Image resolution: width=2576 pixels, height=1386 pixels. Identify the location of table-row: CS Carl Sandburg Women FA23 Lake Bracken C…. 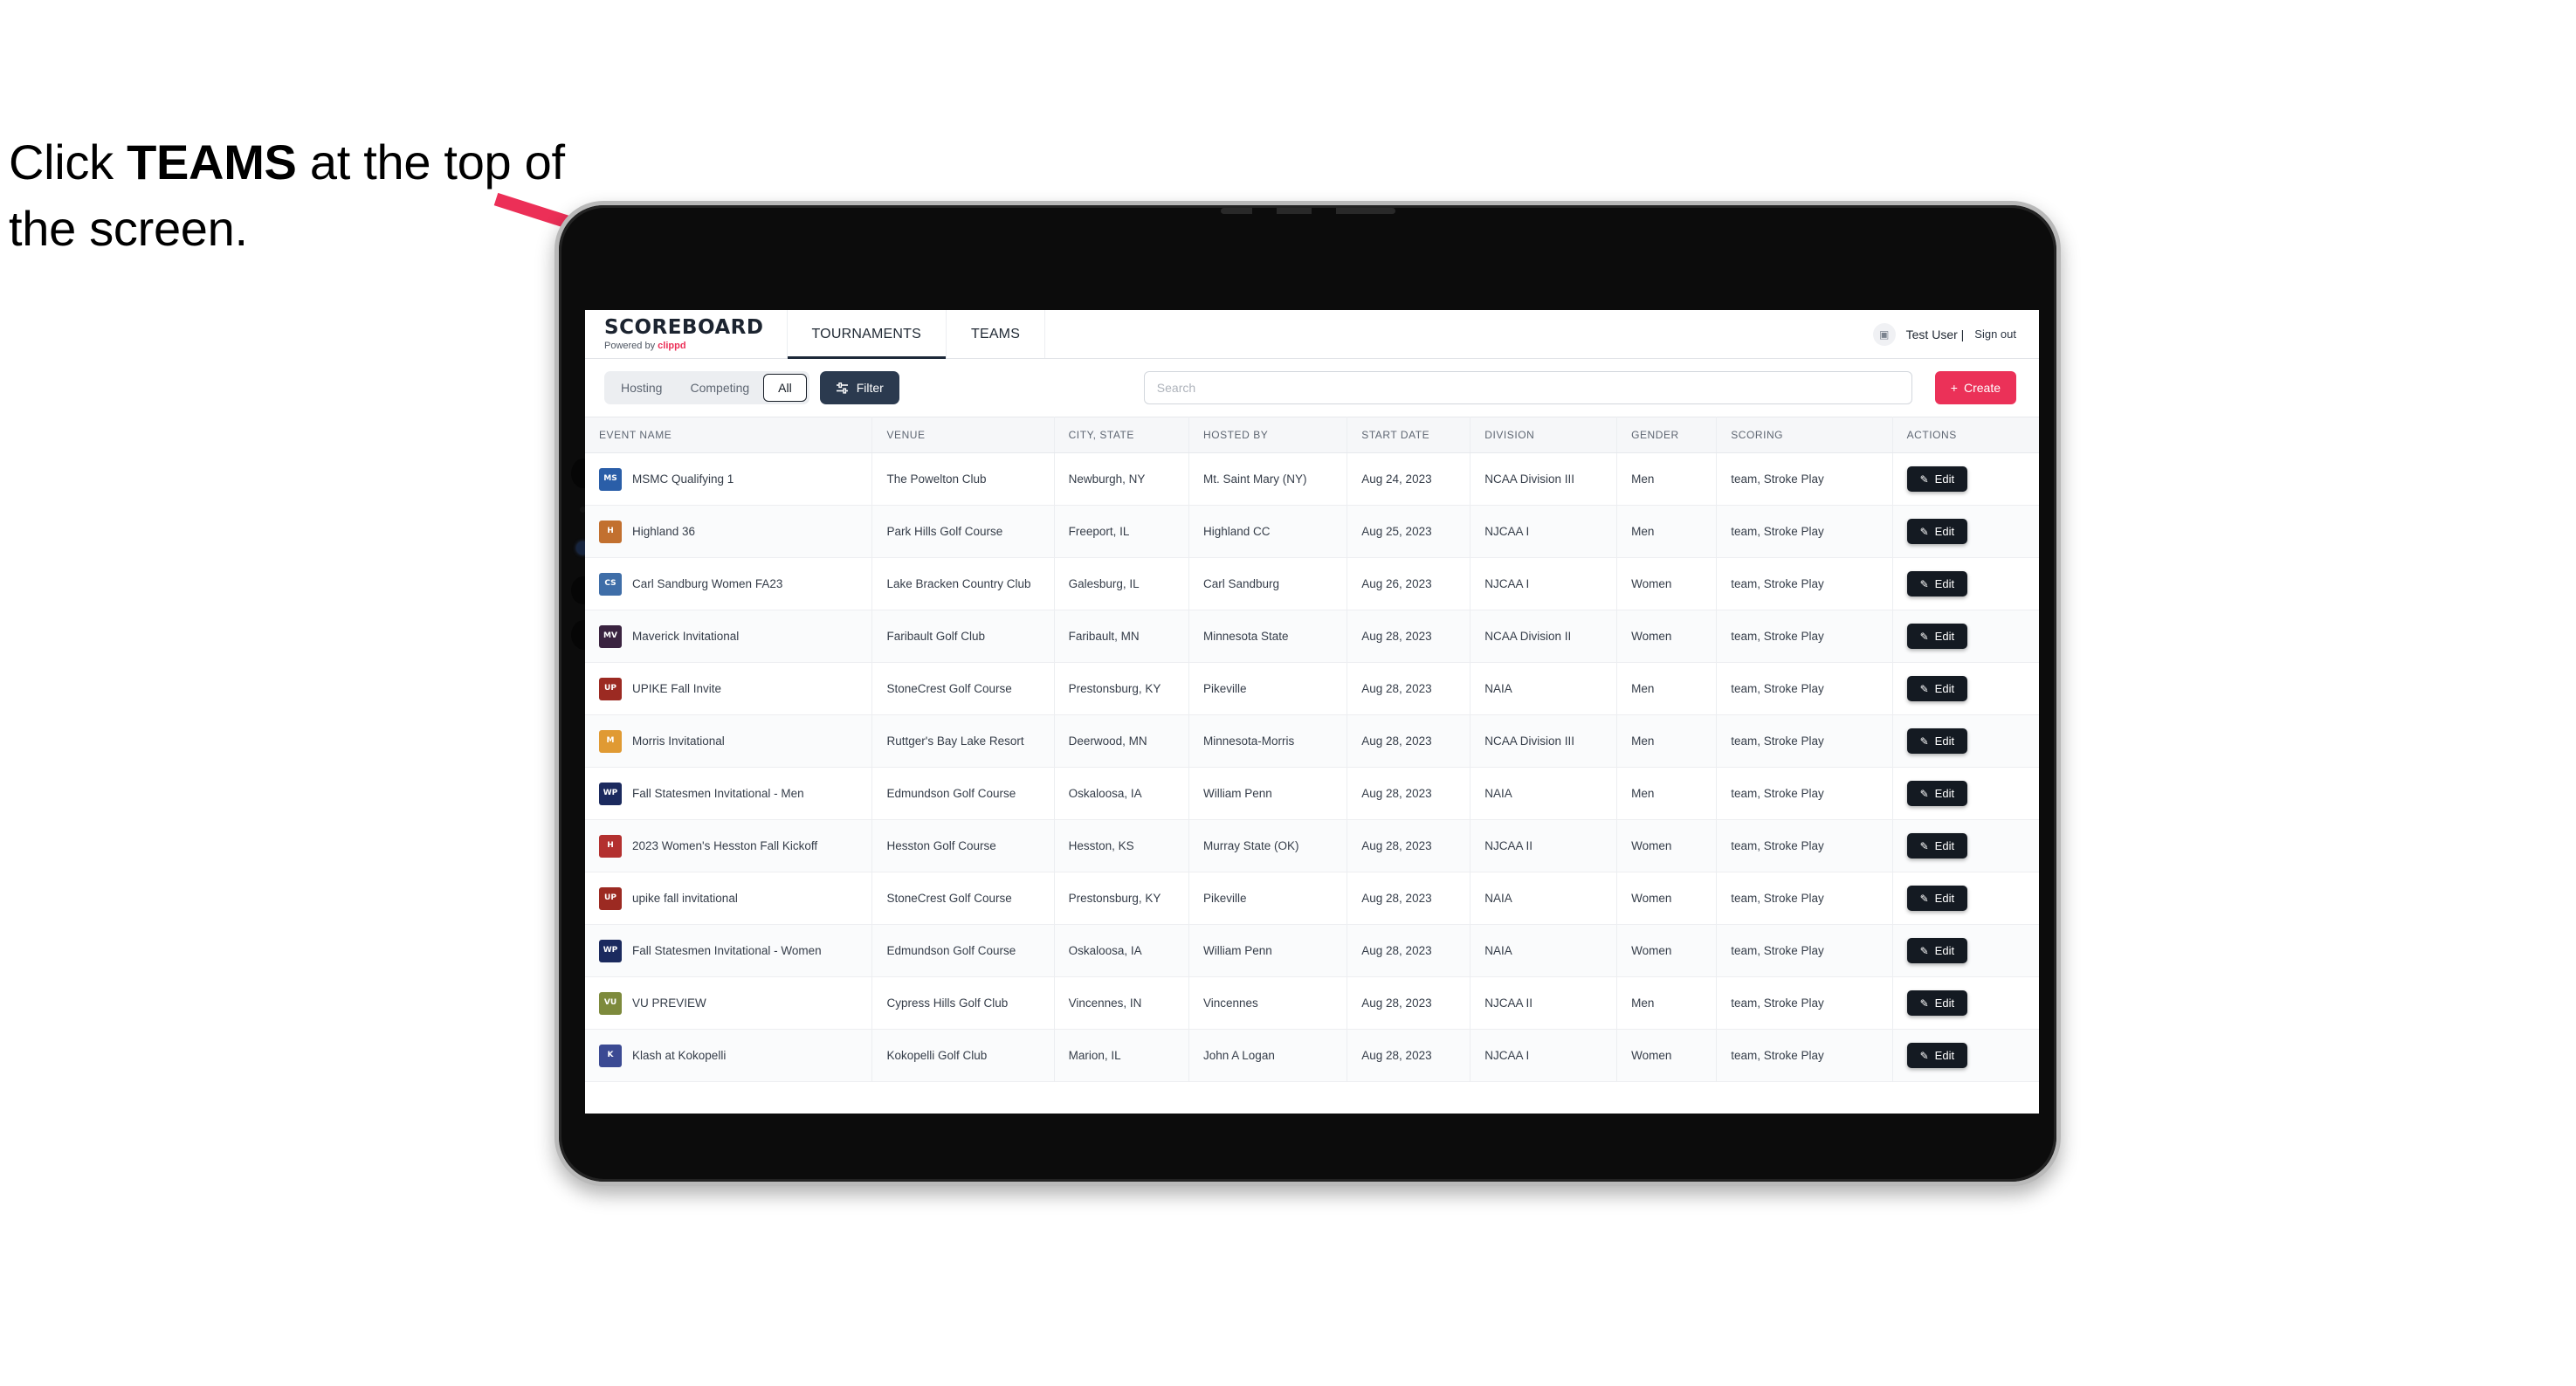
(1312, 583).